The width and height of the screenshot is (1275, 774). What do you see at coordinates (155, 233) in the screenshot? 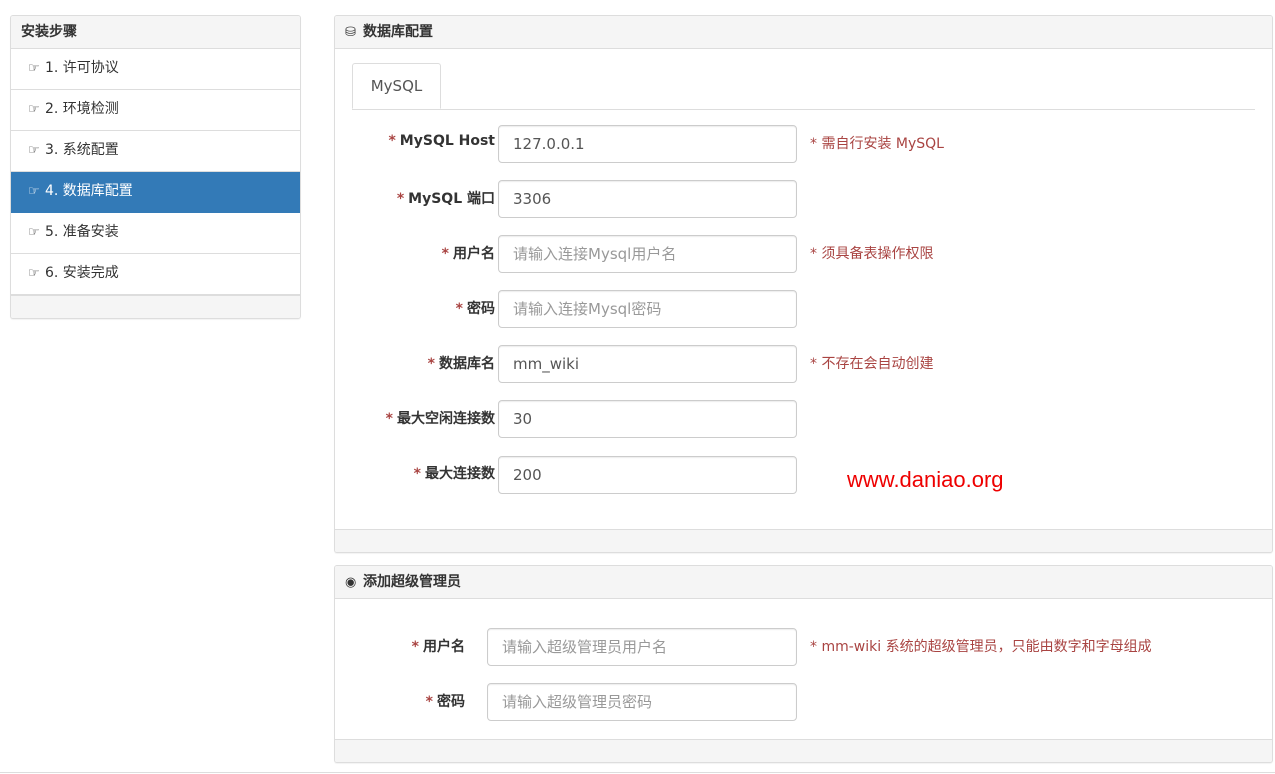
I see `step-prepare-install: ☞ 5. 准备安装` at bounding box center [155, 233].